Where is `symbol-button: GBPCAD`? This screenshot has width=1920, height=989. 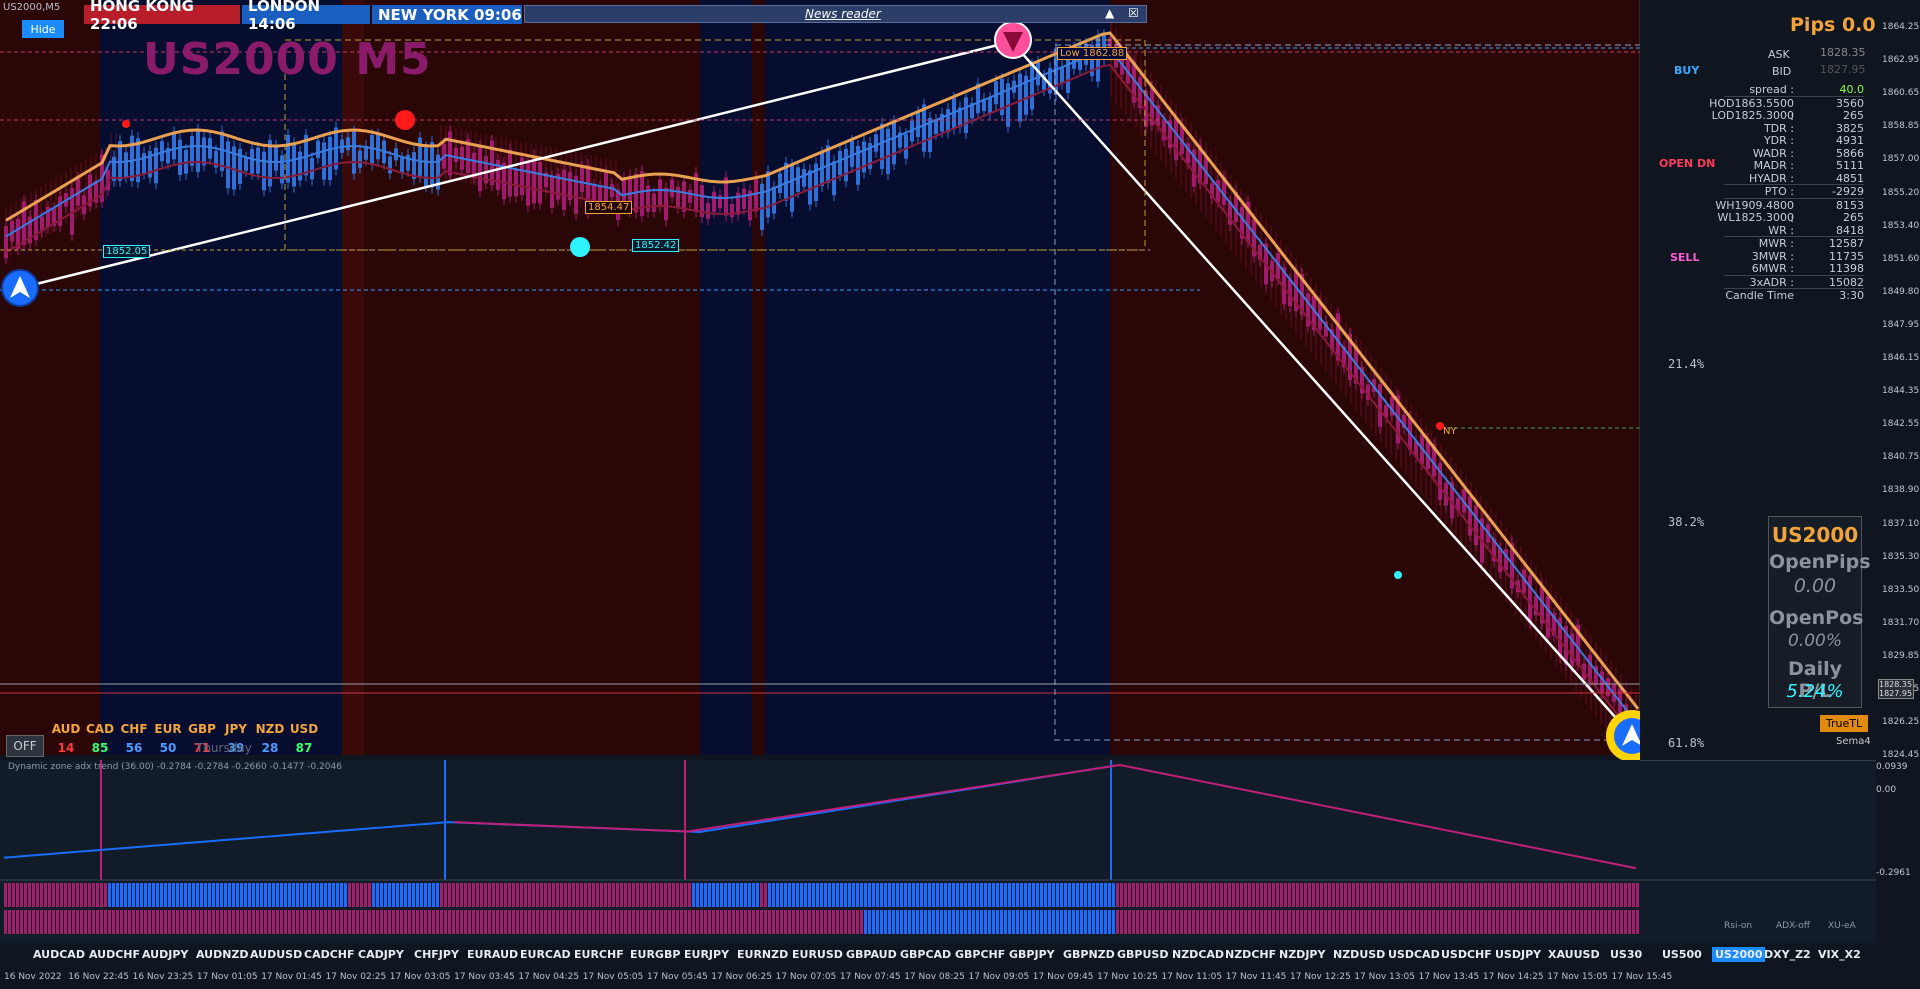
symbol-button: GBPCAD is located at coordinates (925, 954).